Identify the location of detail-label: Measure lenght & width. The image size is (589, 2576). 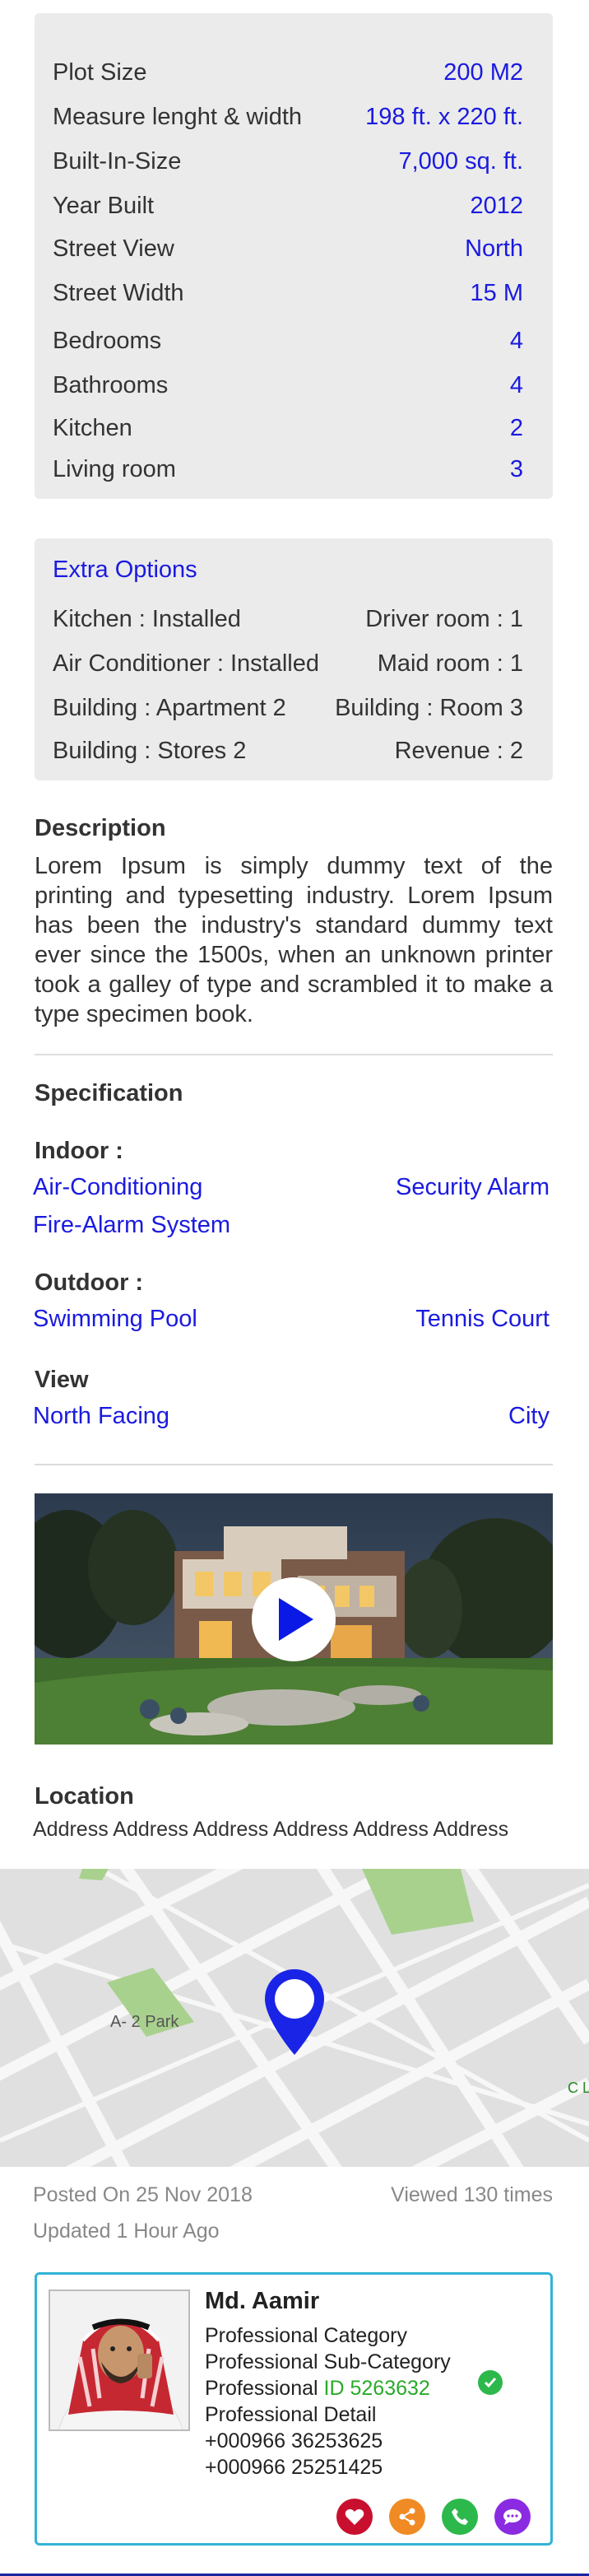
(178, 116).